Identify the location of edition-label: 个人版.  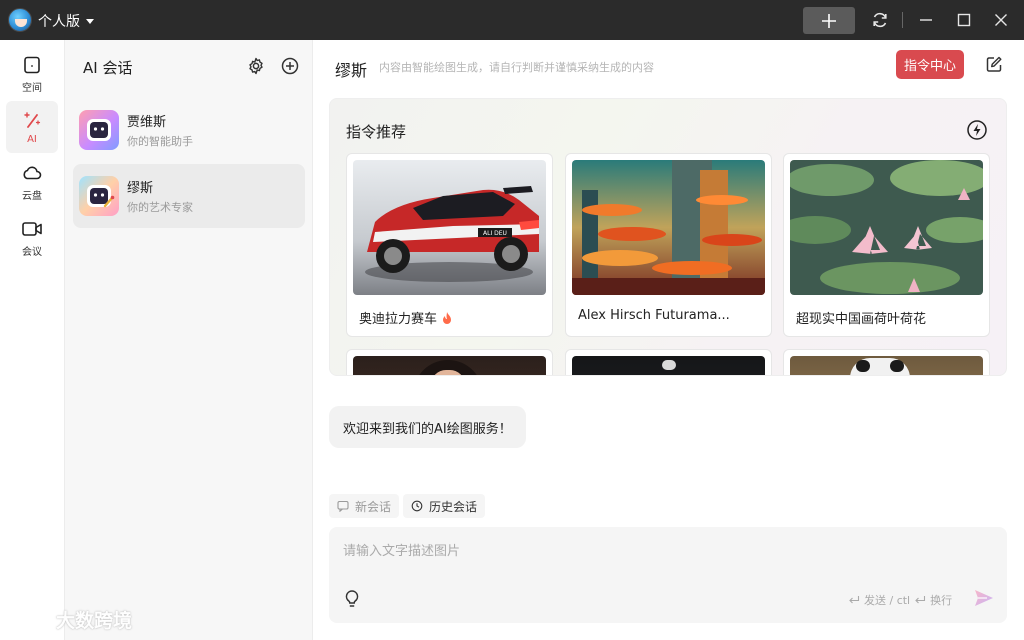
(59, 22).